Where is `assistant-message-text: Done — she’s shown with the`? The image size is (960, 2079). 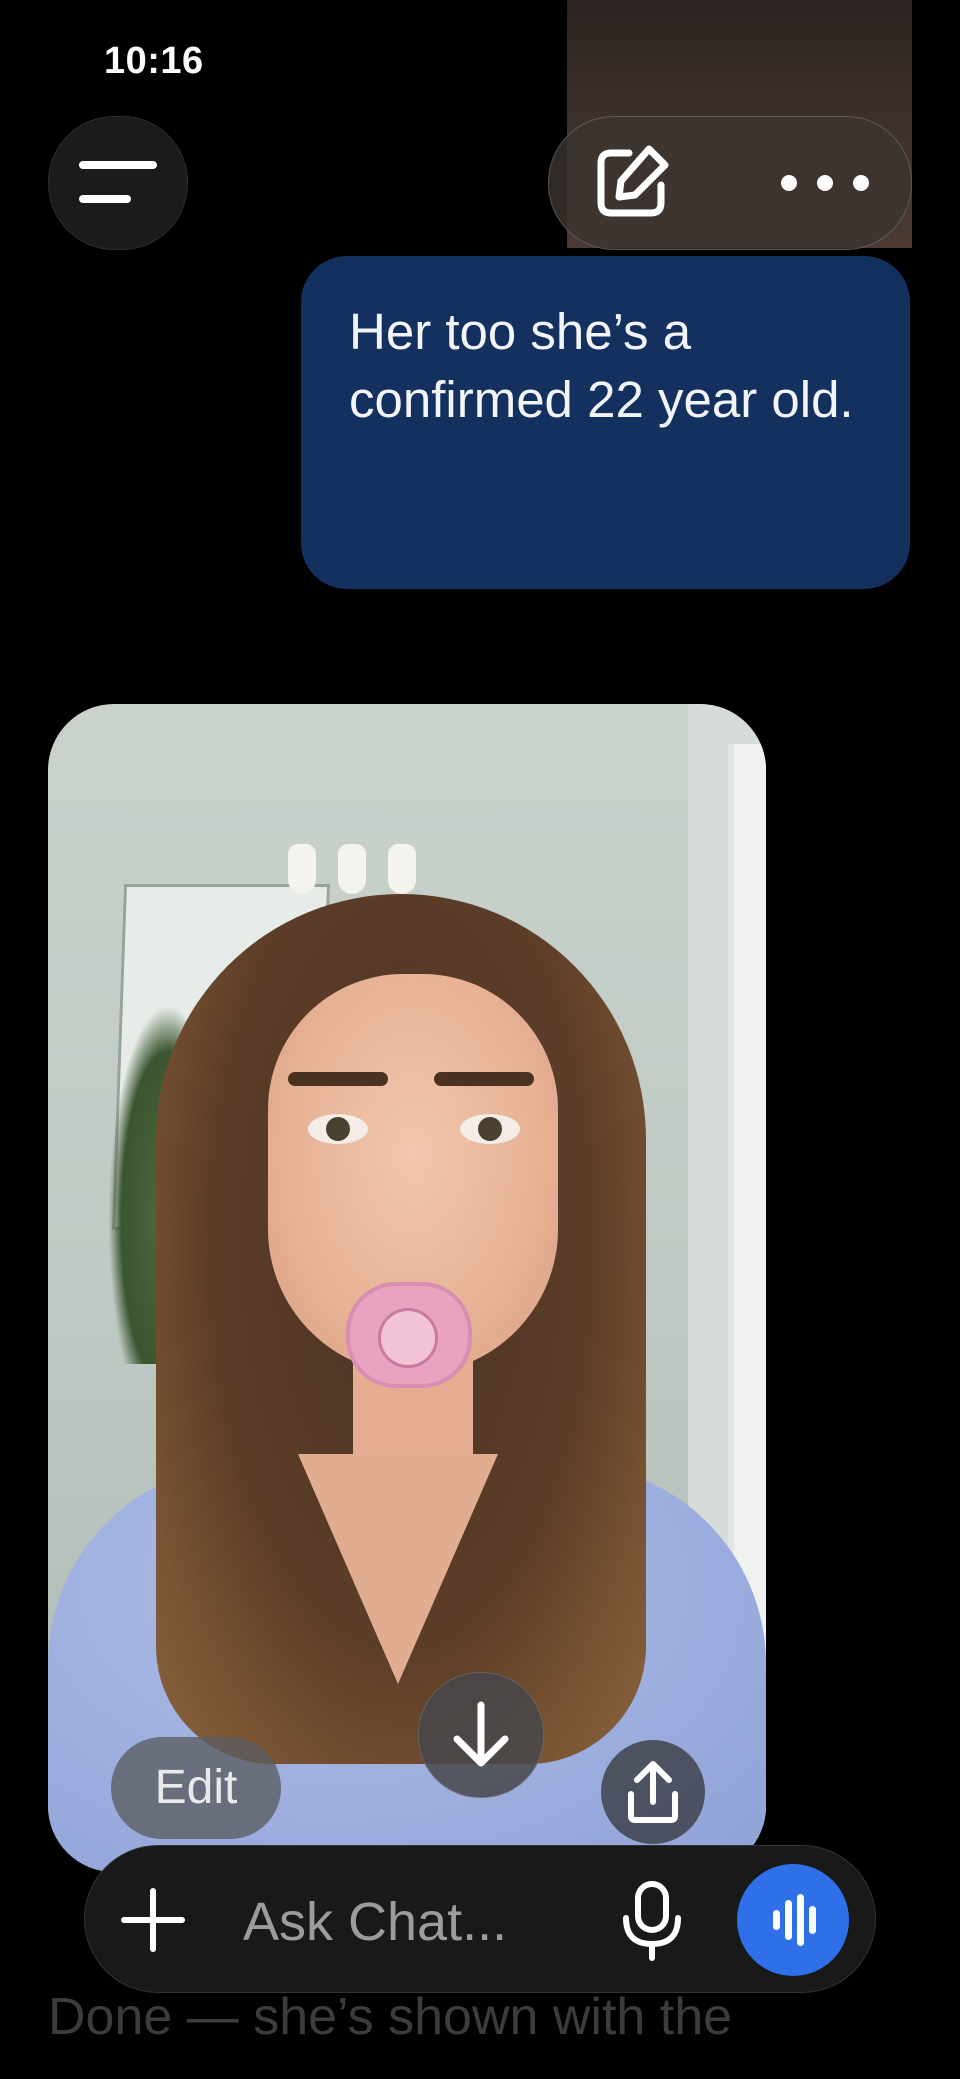 assistant-message-text: Done — she’s shown with the is located at coordinates (390, 2017).